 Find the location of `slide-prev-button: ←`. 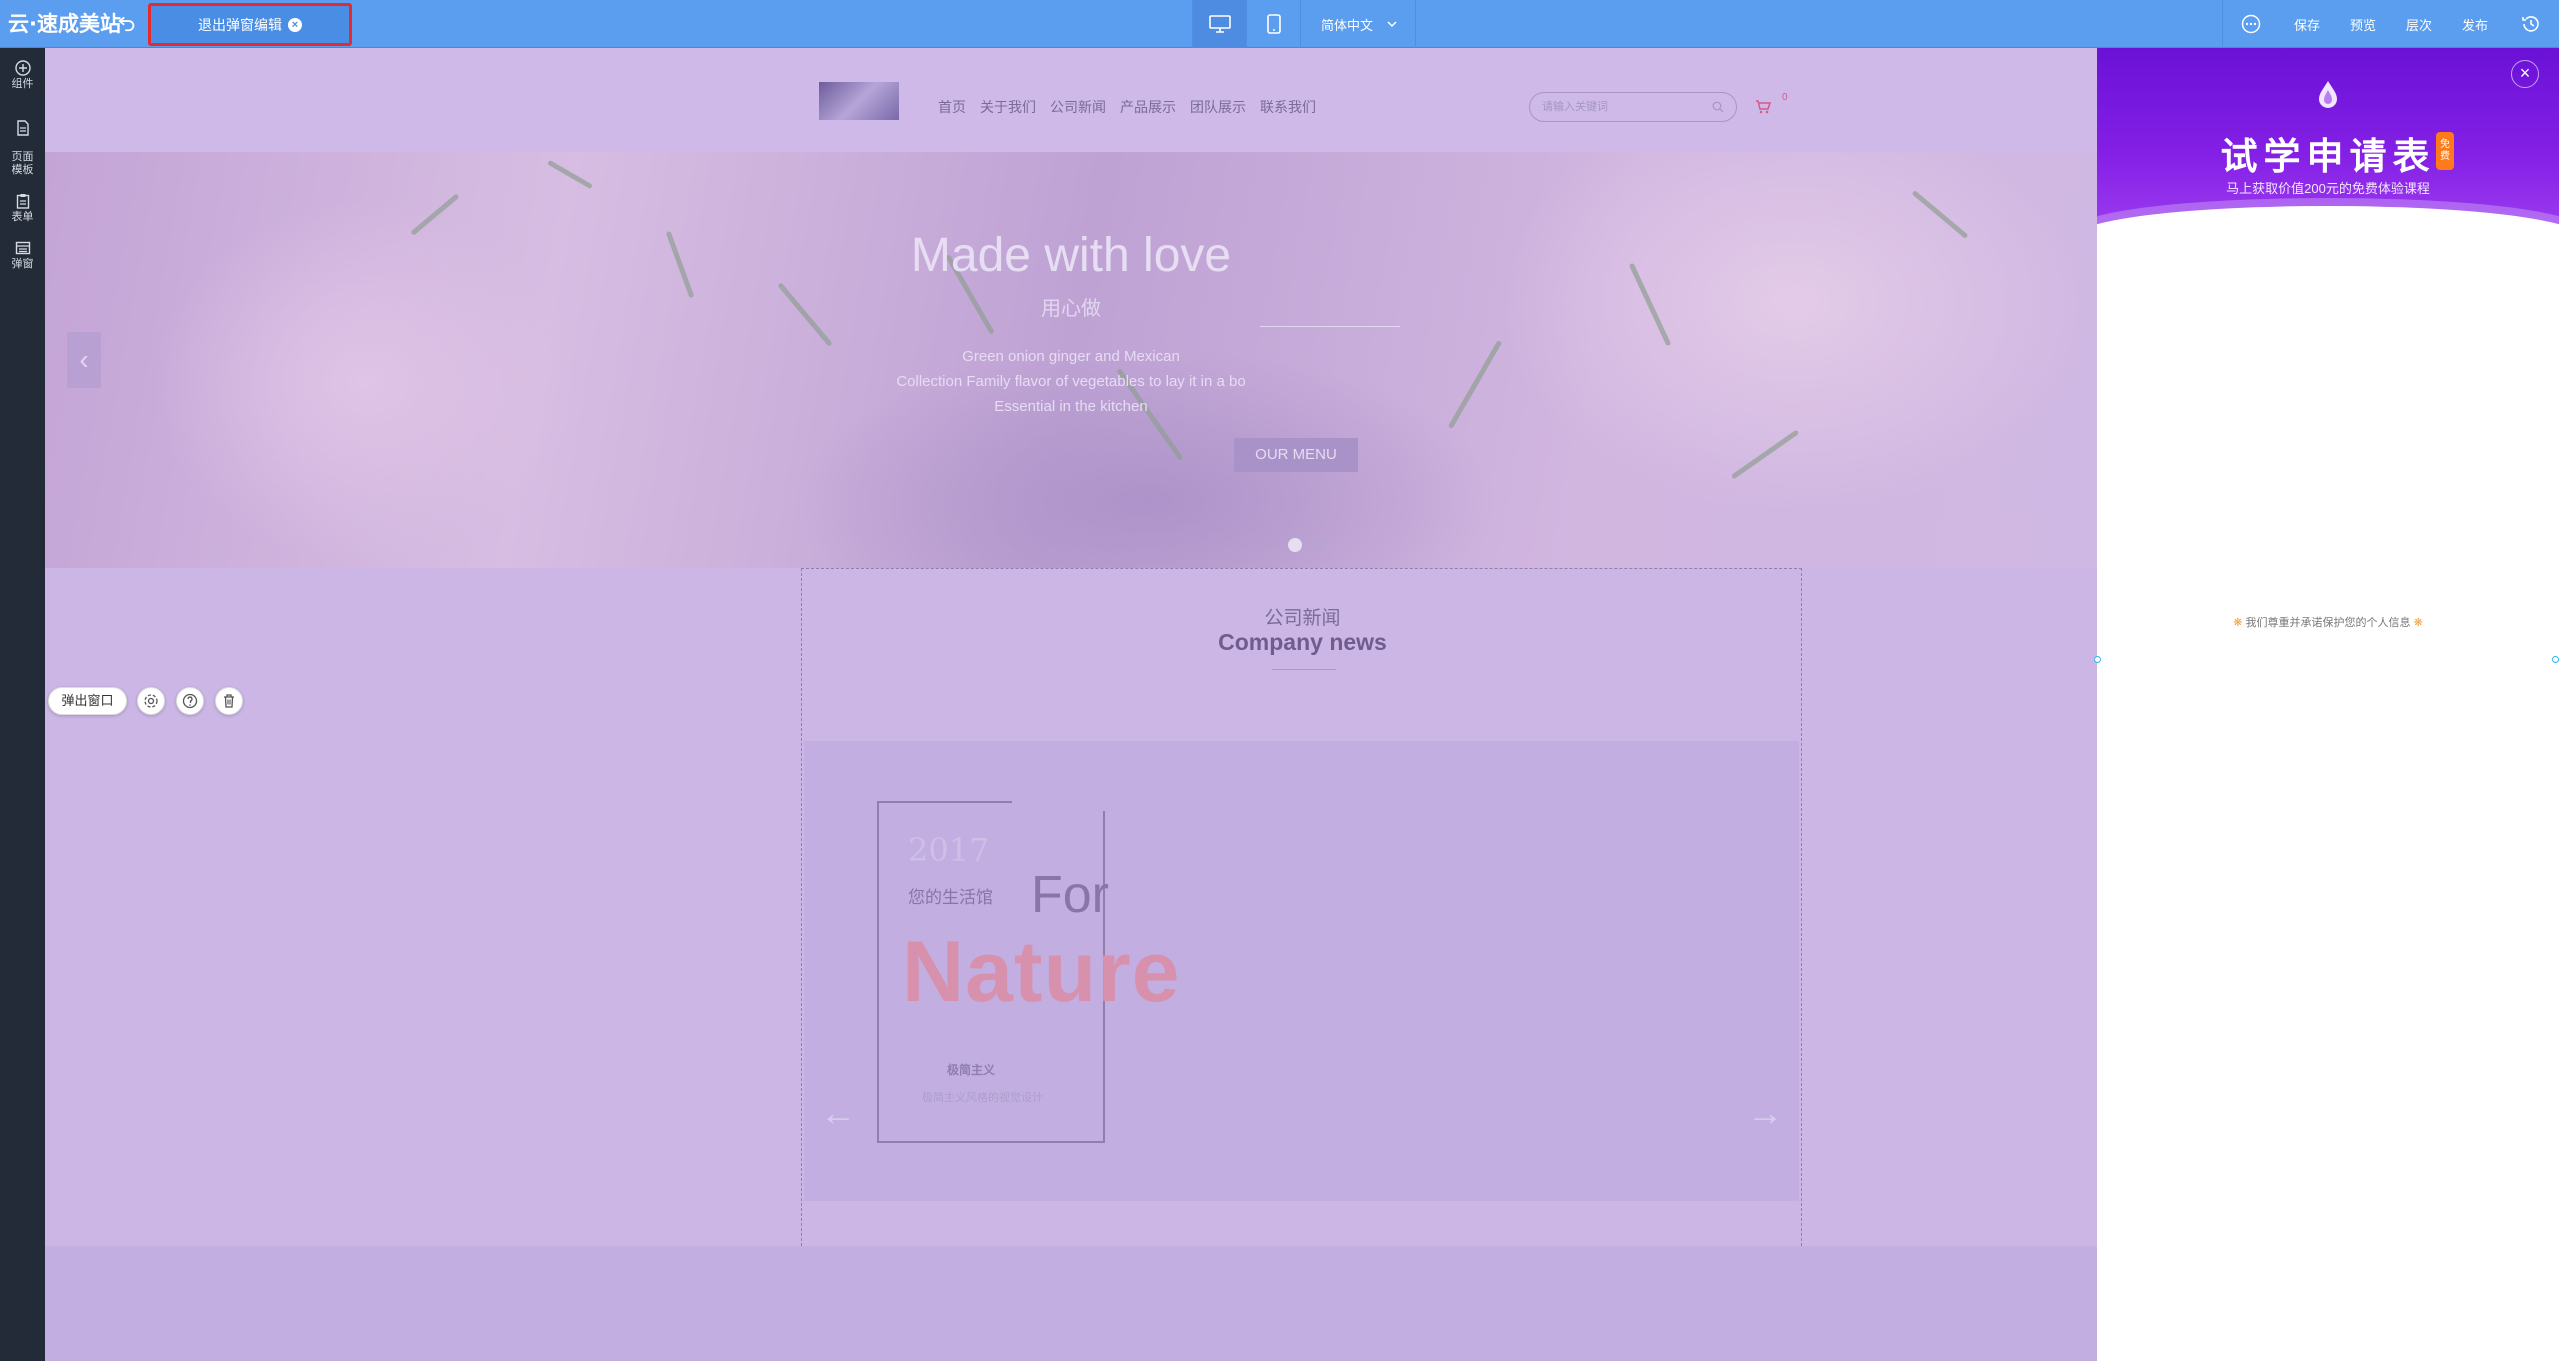

slide-prev-button: ← is located at coordinates (838, 1113).